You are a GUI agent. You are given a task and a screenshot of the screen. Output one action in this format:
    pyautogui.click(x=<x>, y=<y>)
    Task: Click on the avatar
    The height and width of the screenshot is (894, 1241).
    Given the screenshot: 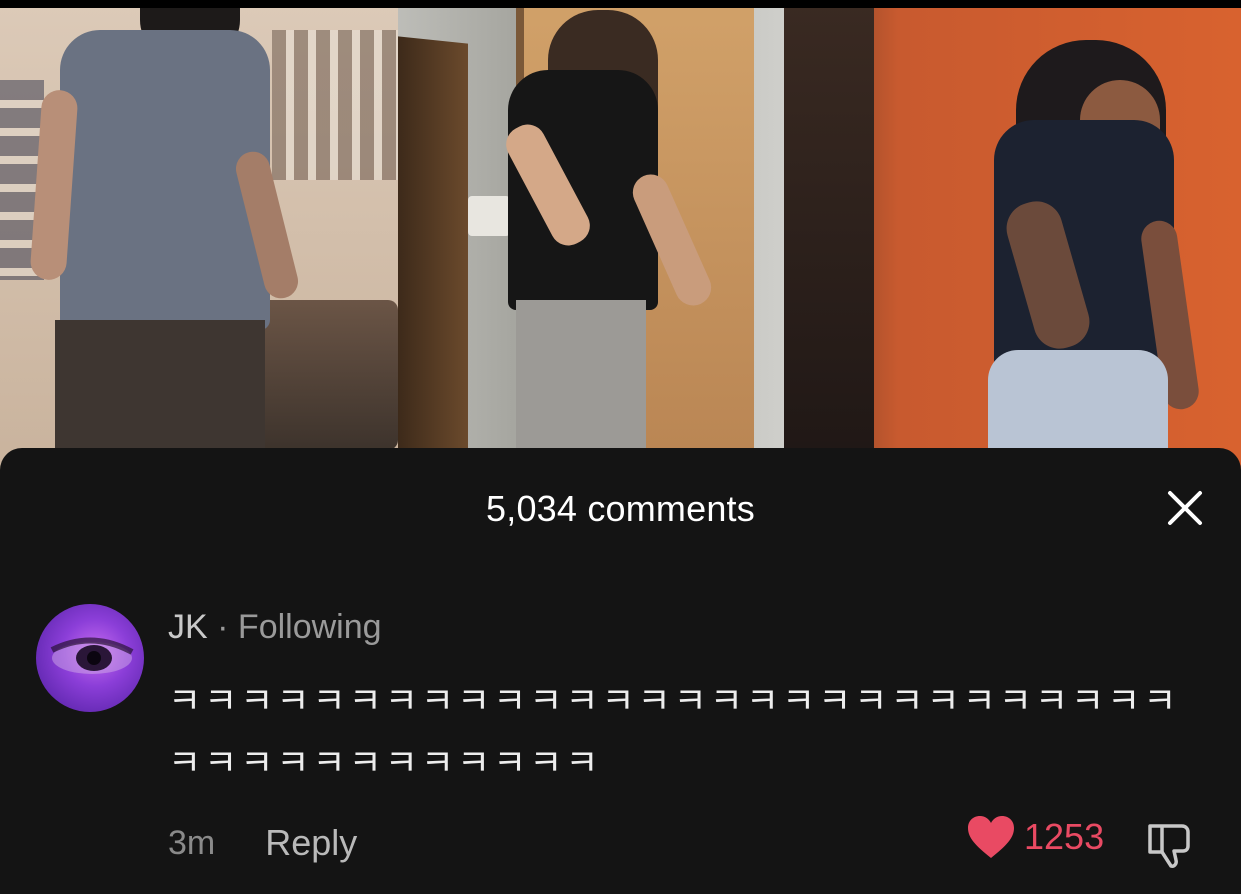 What is the action you would take?
    pyautogui.click(x=90, y=658)
    